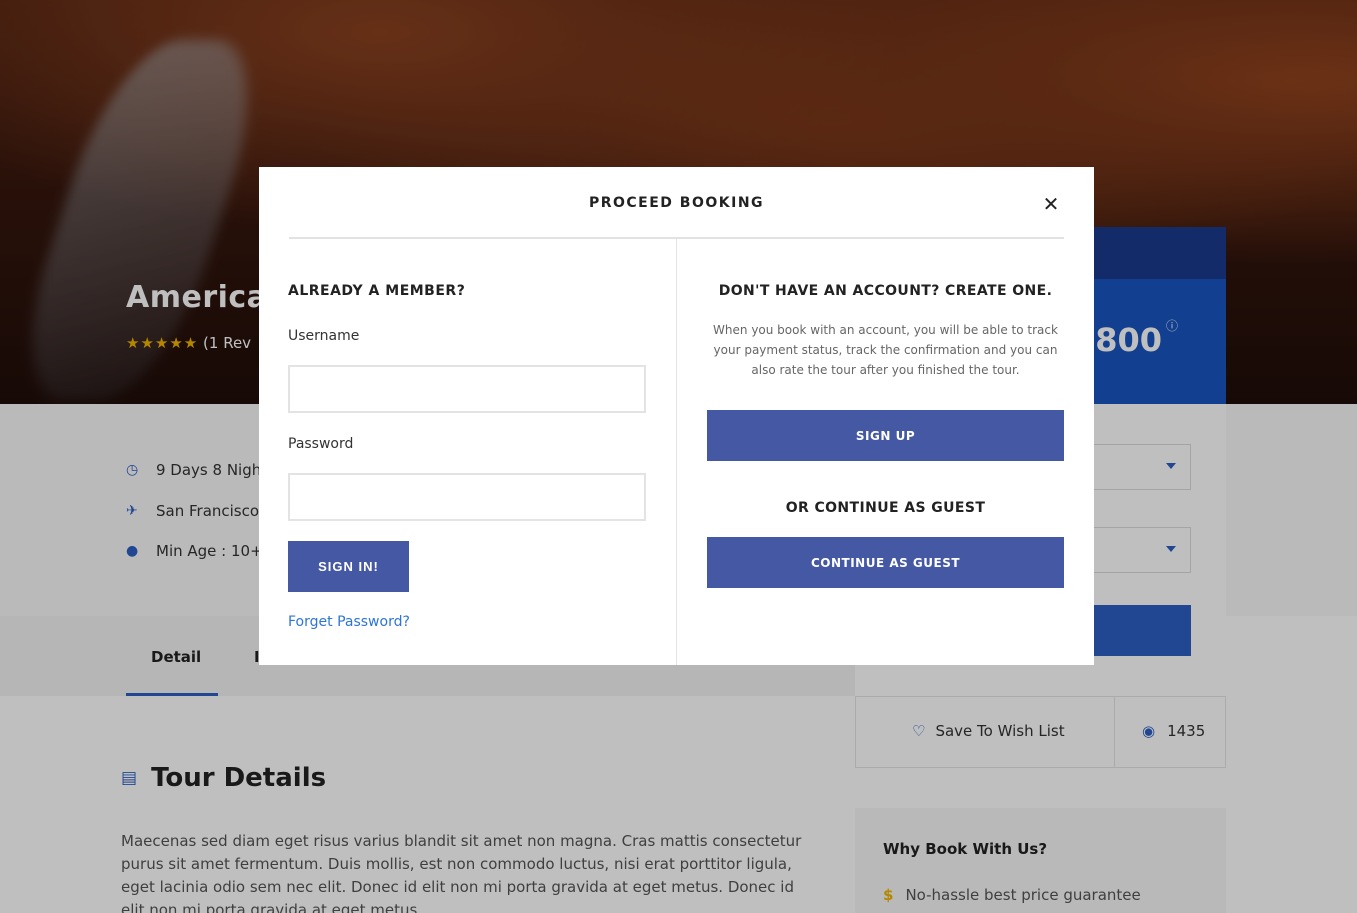 The image size is (1357, 913). I want to click on member-heading: ALREADY A MEMBER?, so click(377, 291).